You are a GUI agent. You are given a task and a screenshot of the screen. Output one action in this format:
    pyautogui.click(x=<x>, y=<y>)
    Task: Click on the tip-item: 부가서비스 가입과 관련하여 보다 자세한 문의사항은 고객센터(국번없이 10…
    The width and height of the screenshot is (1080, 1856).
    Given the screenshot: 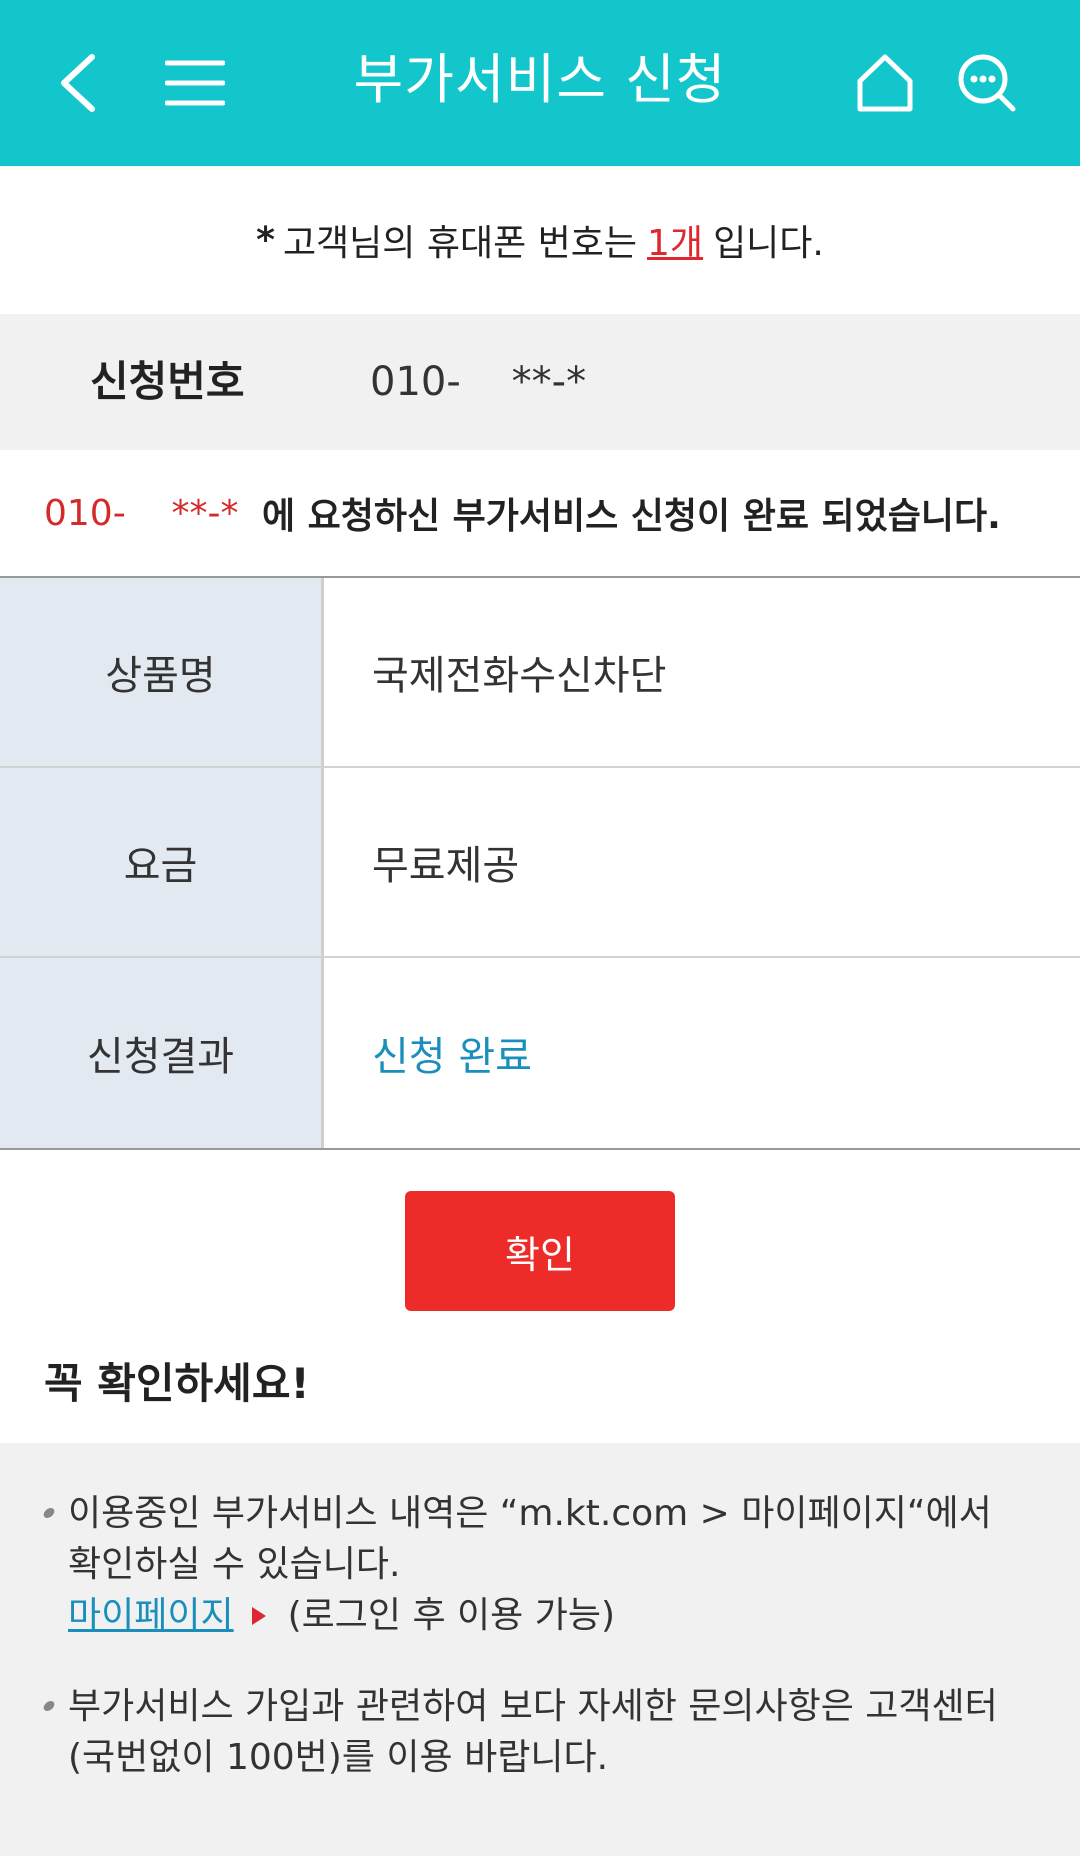 What is the action you would take?
    pyautogui.click(x=539, y=1732)
    